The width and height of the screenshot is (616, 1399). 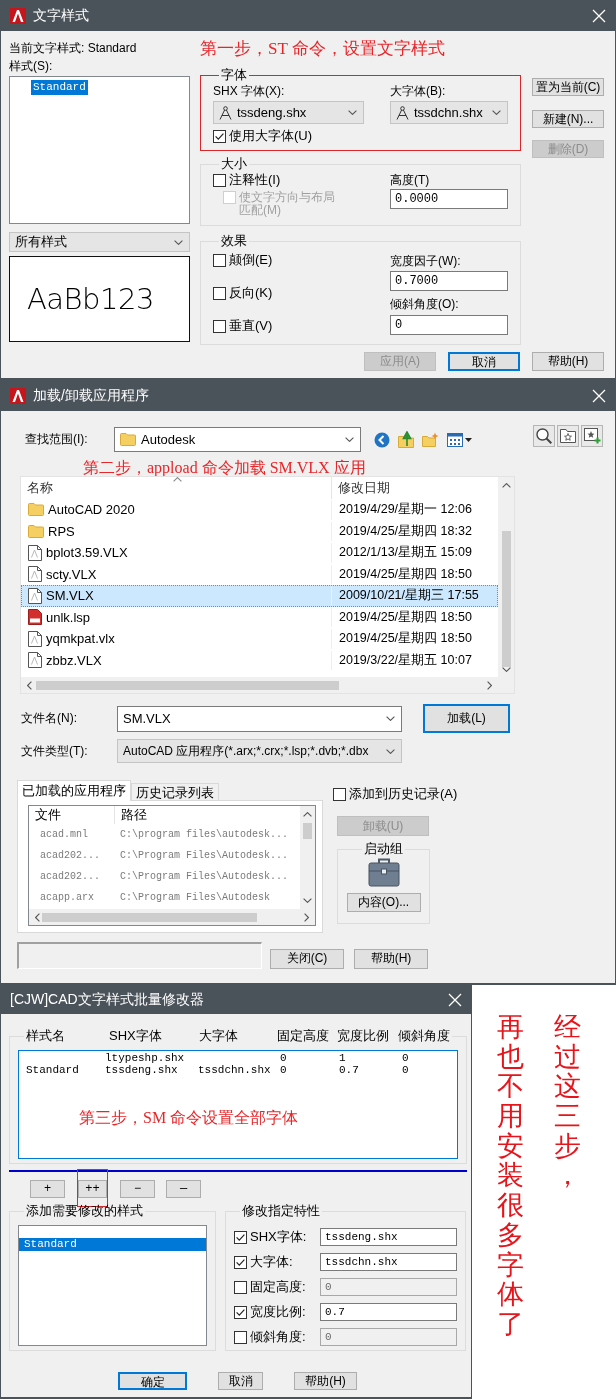 What do you see at coordinates (259, 660) in the screenshot?
I see `file-row: zbbz.VLX 2019/3/22/星期五 10:07` at bounding box center [259, 660].